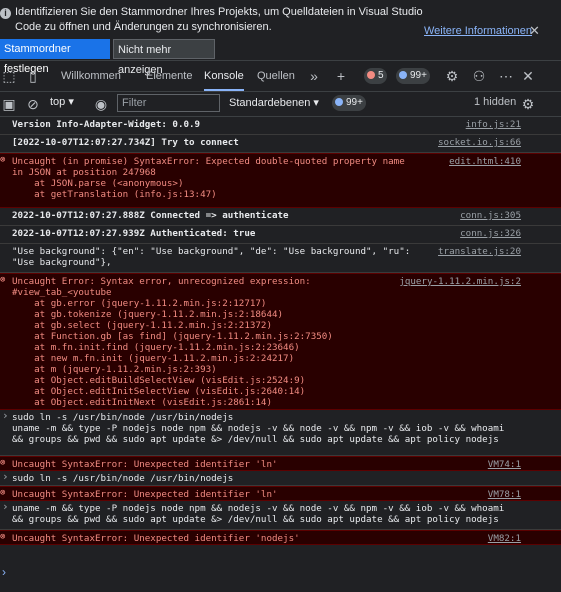  What do you see at coordinates (314, 76) in the screenshot?
I see `more-tabs-icon: »` at bounding box center [314, 76].